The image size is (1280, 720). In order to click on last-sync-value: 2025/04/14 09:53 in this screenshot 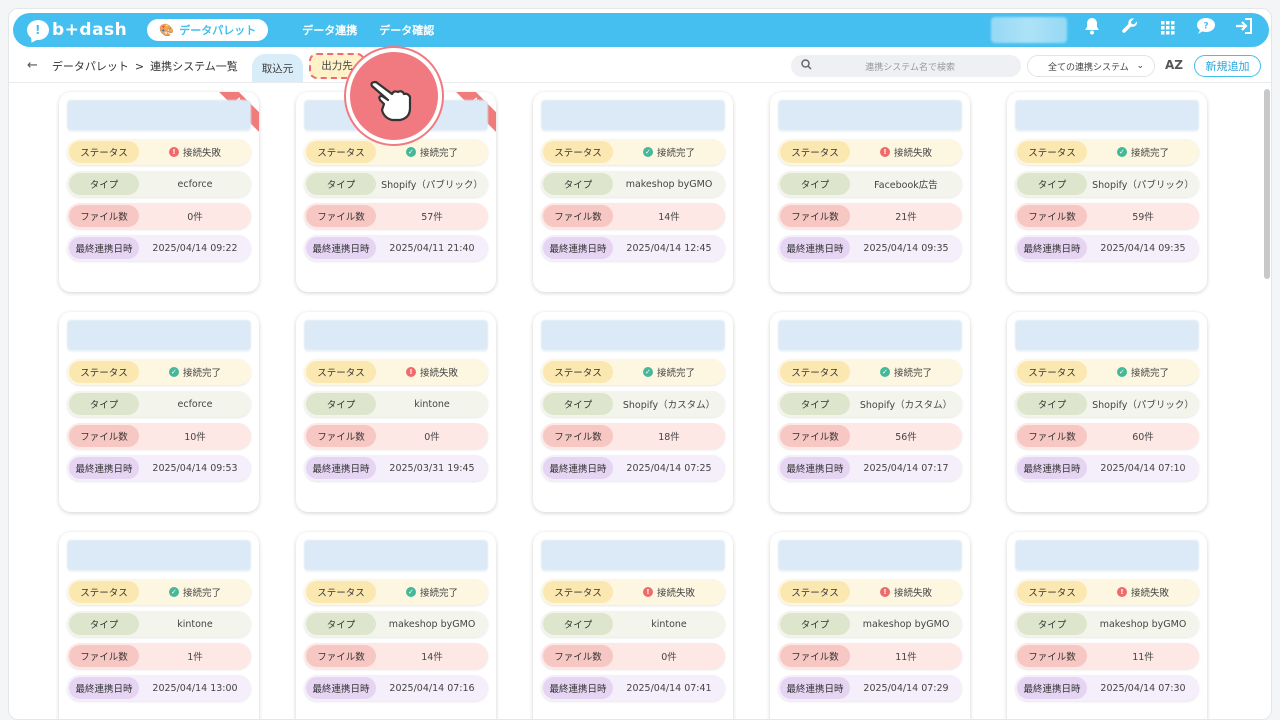, I will do `click(195, 468)`.